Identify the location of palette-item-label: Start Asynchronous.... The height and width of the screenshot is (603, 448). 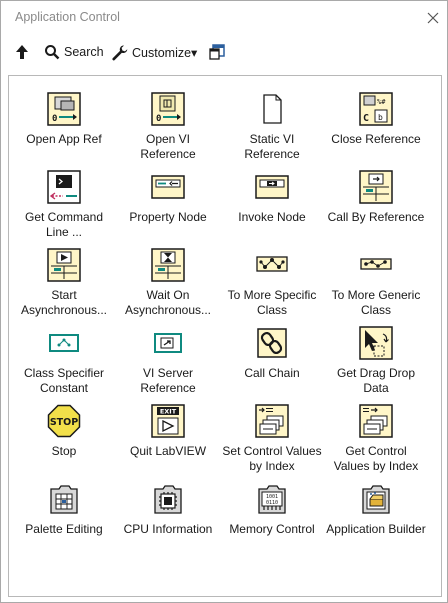
(64, 302).